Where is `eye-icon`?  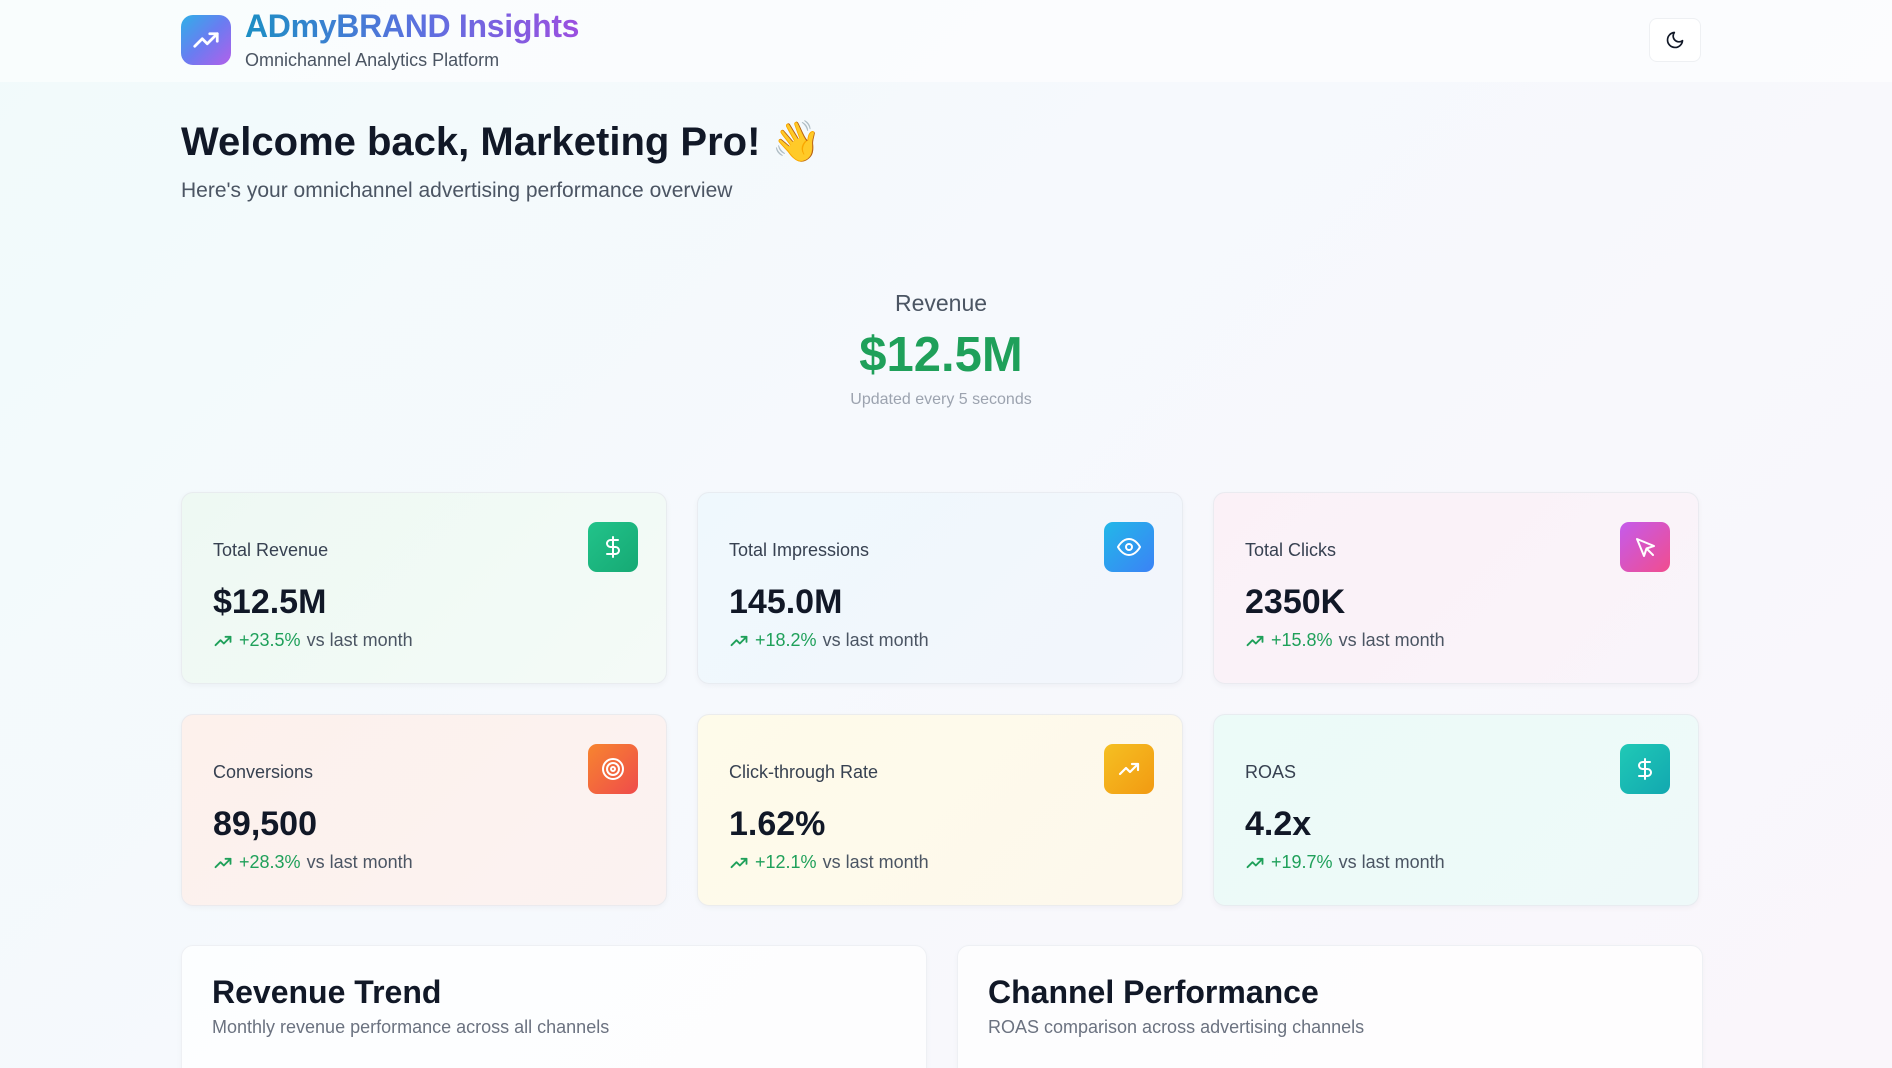 eye-icon is located at coordinates (1129, 547).